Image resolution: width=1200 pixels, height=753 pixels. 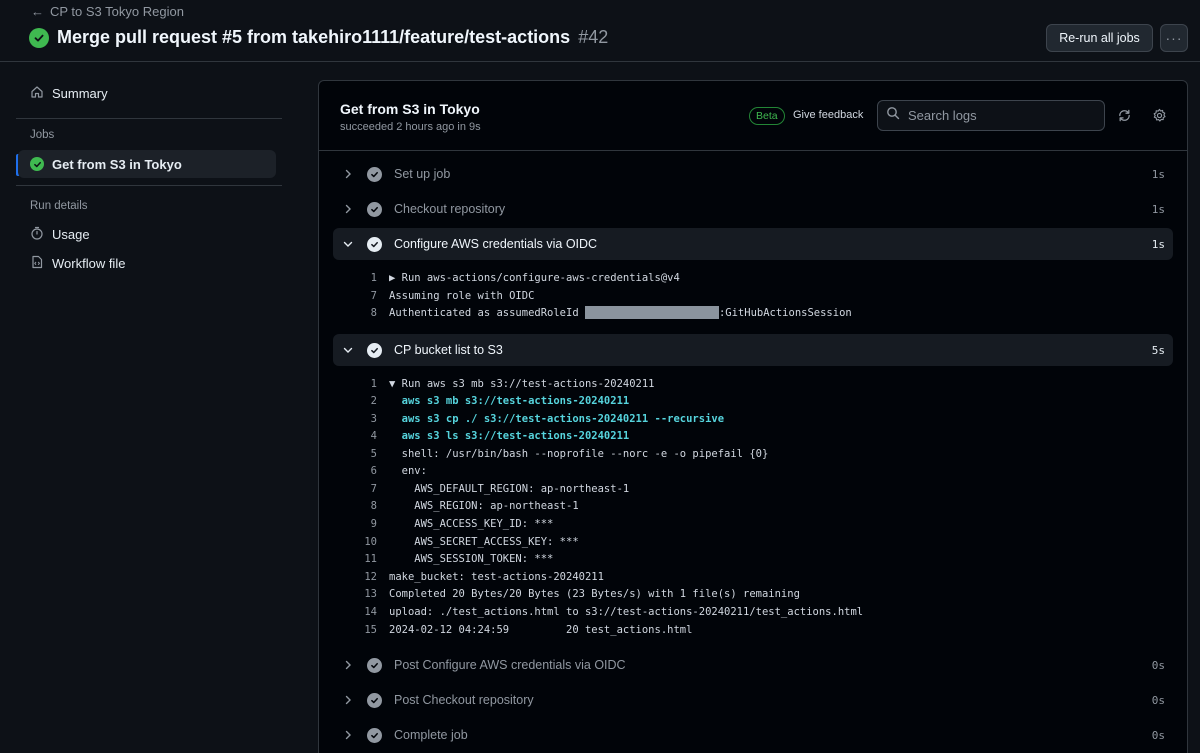 I want to click on log-line: 10 AWS_SECRET_ACCESS_KEY: ***, so click(x=753, y=542).